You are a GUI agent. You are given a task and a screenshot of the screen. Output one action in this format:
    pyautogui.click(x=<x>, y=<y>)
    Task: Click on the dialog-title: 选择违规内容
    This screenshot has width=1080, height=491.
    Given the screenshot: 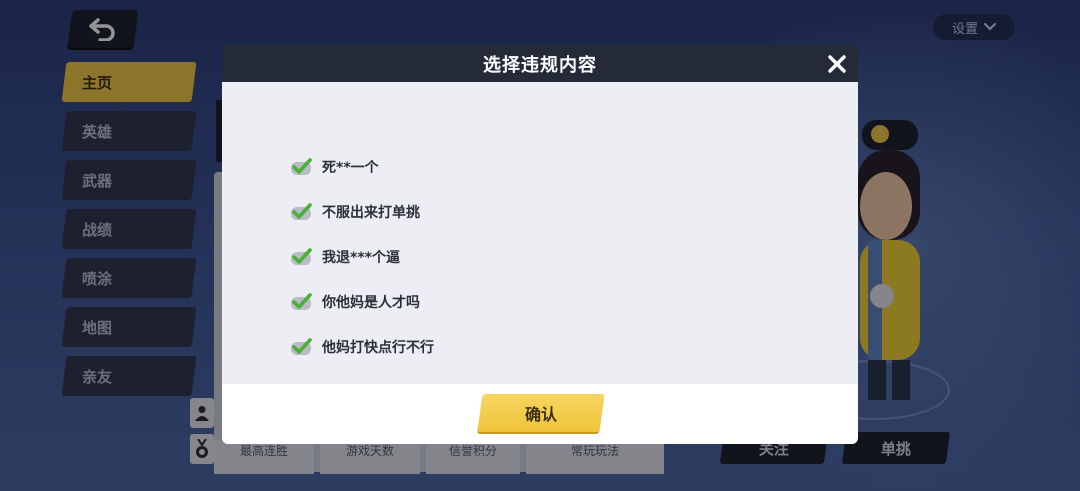 What is the action you would take?
    pyautogui.click(x=540, y=65)
    